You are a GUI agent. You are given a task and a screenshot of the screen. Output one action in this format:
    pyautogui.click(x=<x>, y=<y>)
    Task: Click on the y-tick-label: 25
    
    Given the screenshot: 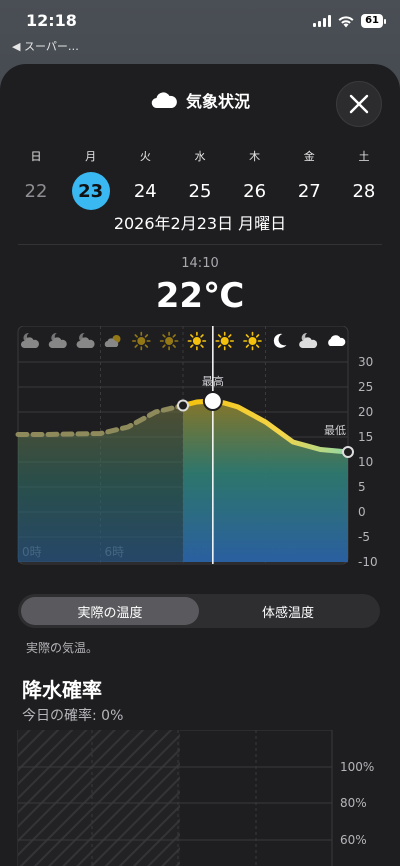 What is the action you would take?
    pyautogui.click(x=365, y=387)
    